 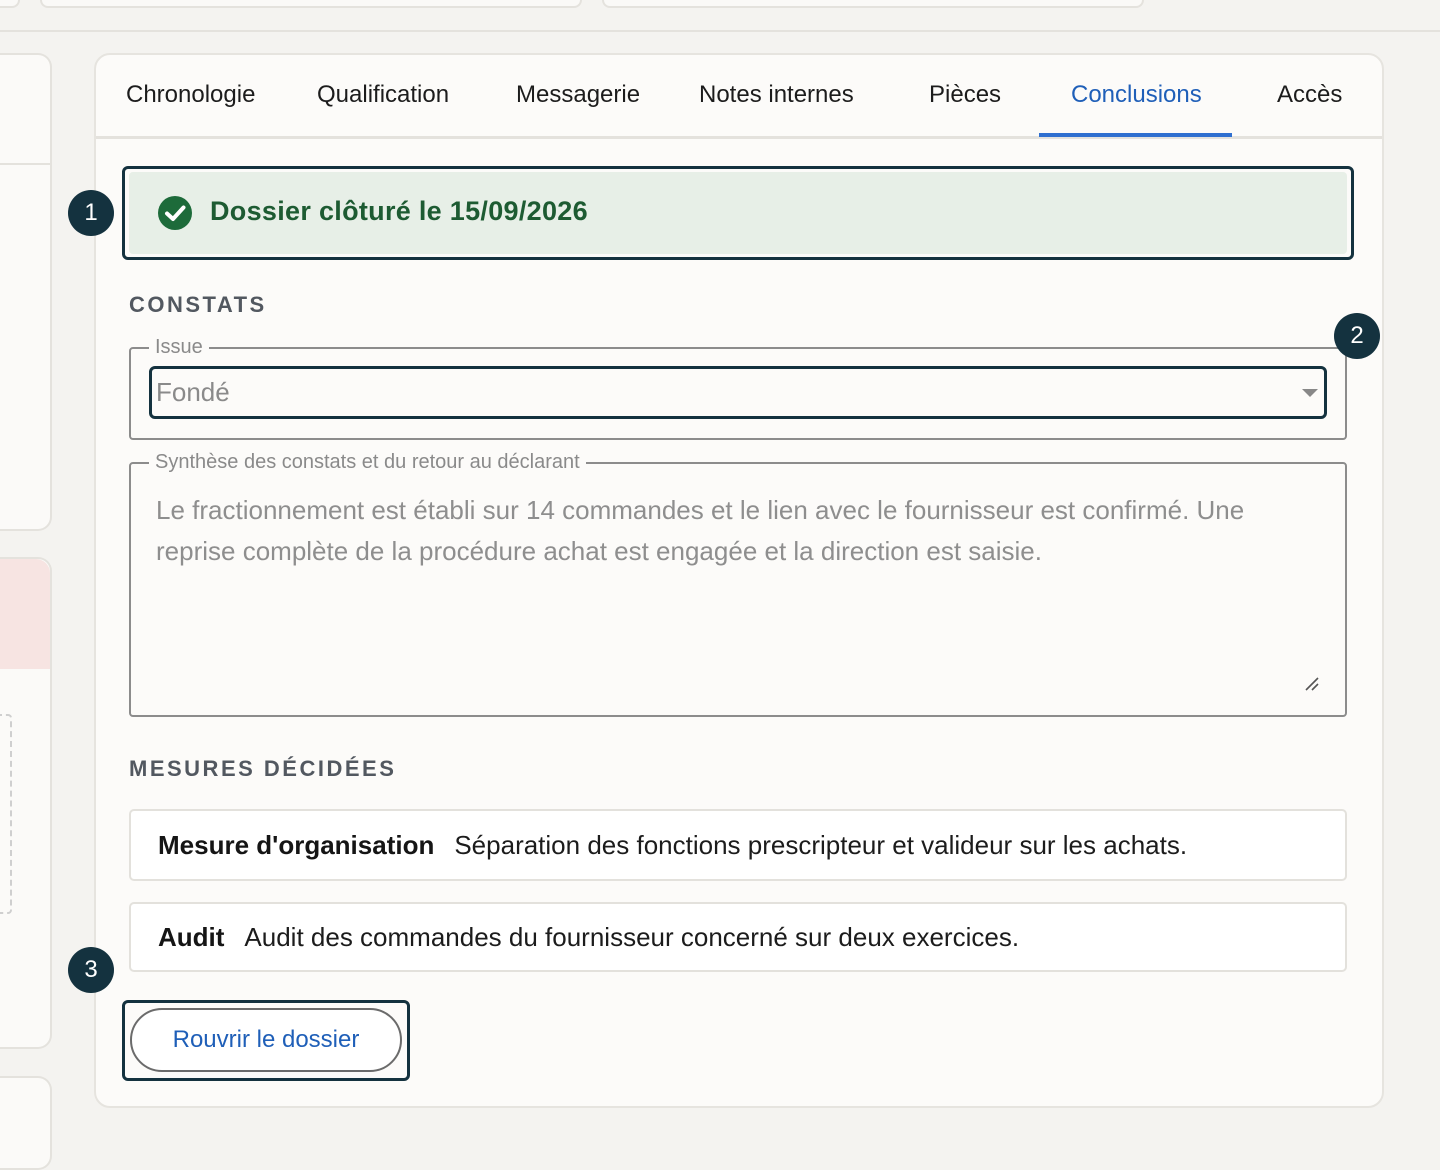 I want to click on measure-type: Mesure d'organisation, so click(x=296, y=844).